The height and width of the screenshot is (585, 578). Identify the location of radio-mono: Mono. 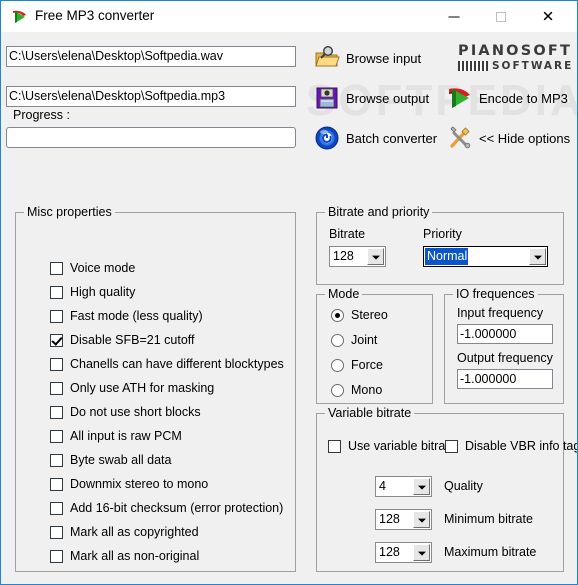
(356, 390).